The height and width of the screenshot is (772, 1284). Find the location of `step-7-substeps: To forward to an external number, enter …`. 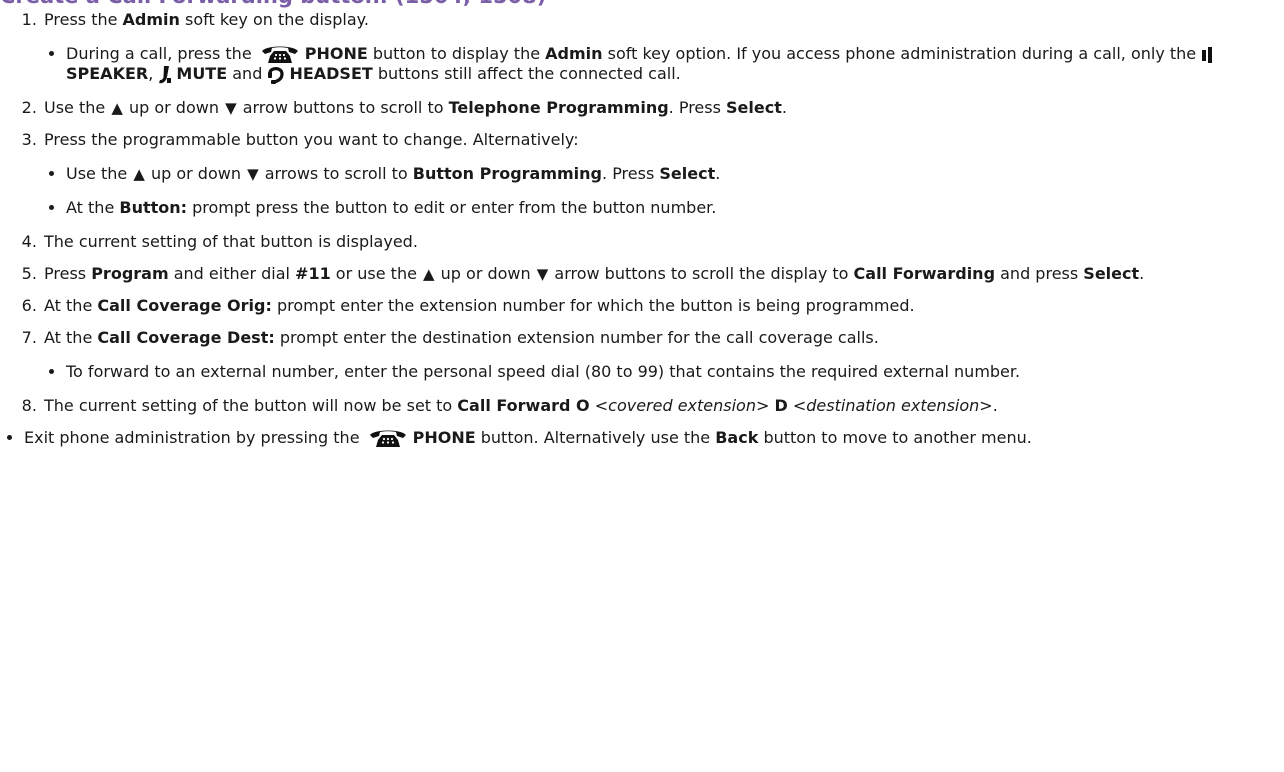

step-7-substeps: To forward to an external number, enter … is located at coordinates (661, 372).